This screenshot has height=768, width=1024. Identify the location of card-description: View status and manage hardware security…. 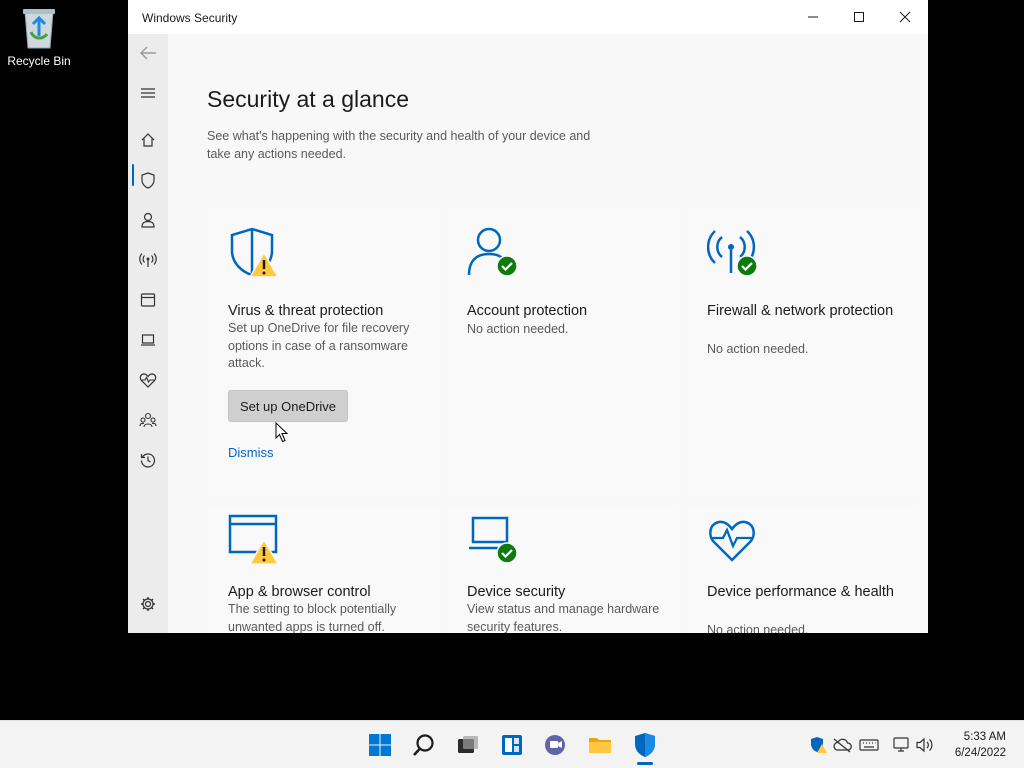
(563, 617).